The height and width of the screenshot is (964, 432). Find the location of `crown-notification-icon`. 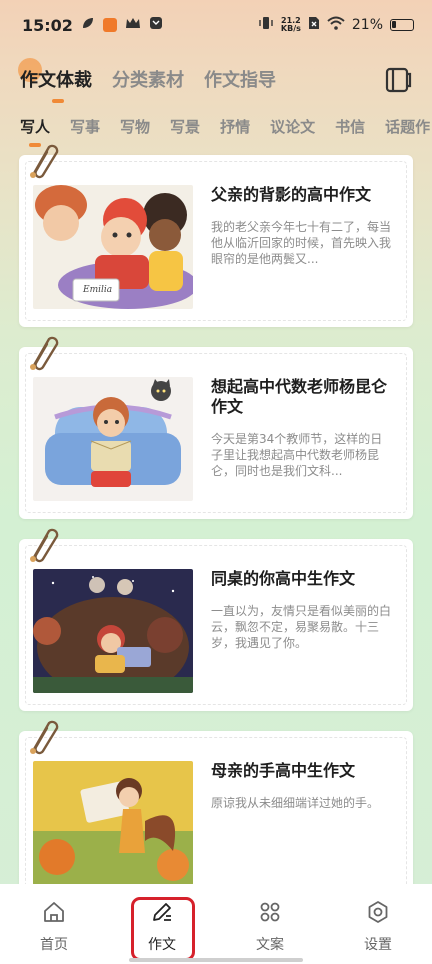

crown-notification-icon is located at coordinates (133, 25).